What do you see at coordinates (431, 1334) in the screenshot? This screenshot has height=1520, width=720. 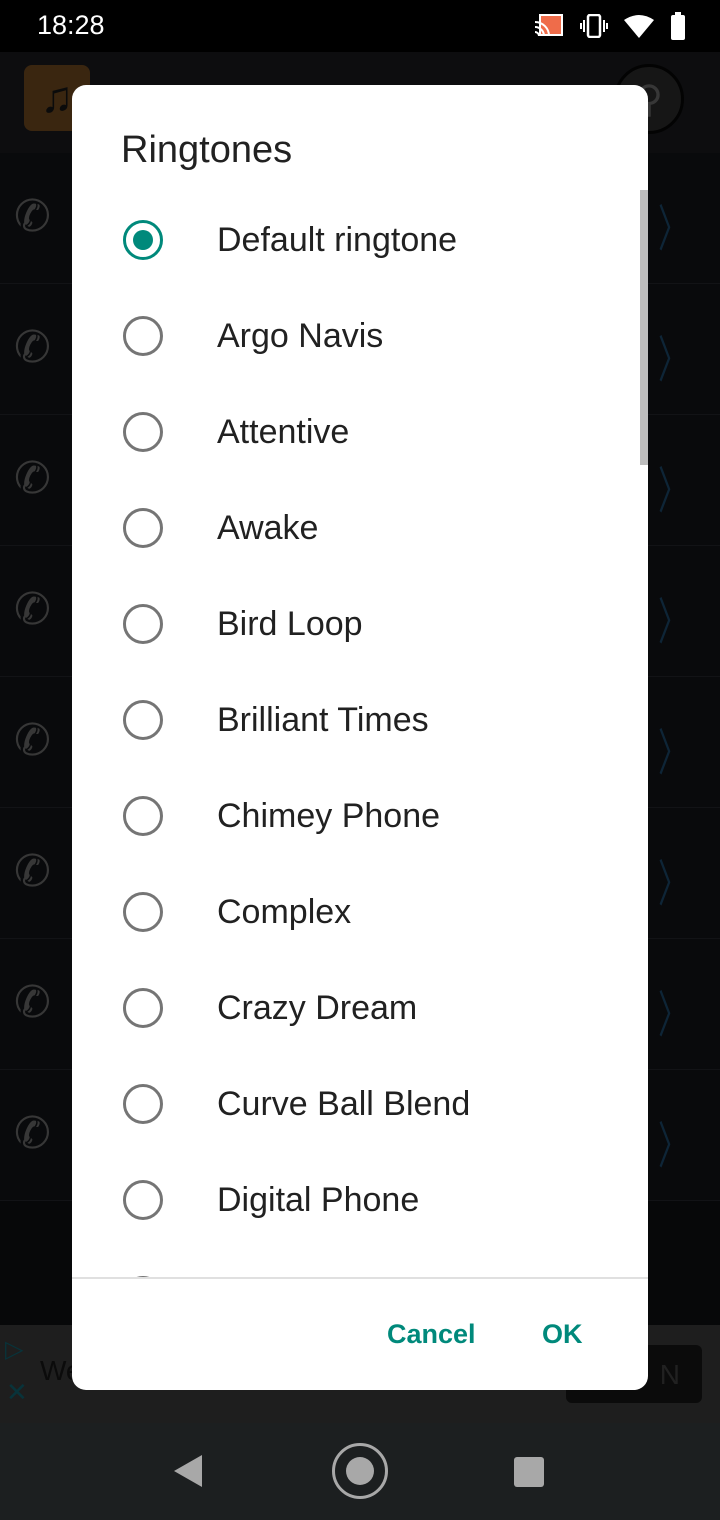 I see `cancel-button: Cancel` at bounding box center [431, 1334].